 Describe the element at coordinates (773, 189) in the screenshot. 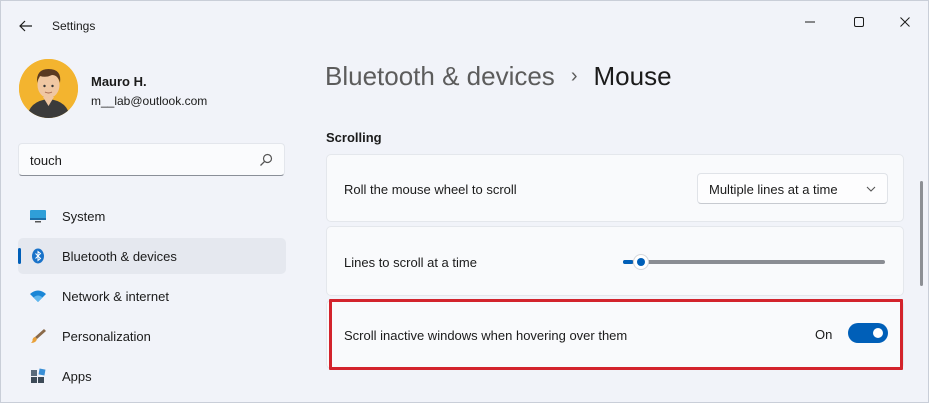

I see `dropdown-value: Multiple lines at a time` at that location.